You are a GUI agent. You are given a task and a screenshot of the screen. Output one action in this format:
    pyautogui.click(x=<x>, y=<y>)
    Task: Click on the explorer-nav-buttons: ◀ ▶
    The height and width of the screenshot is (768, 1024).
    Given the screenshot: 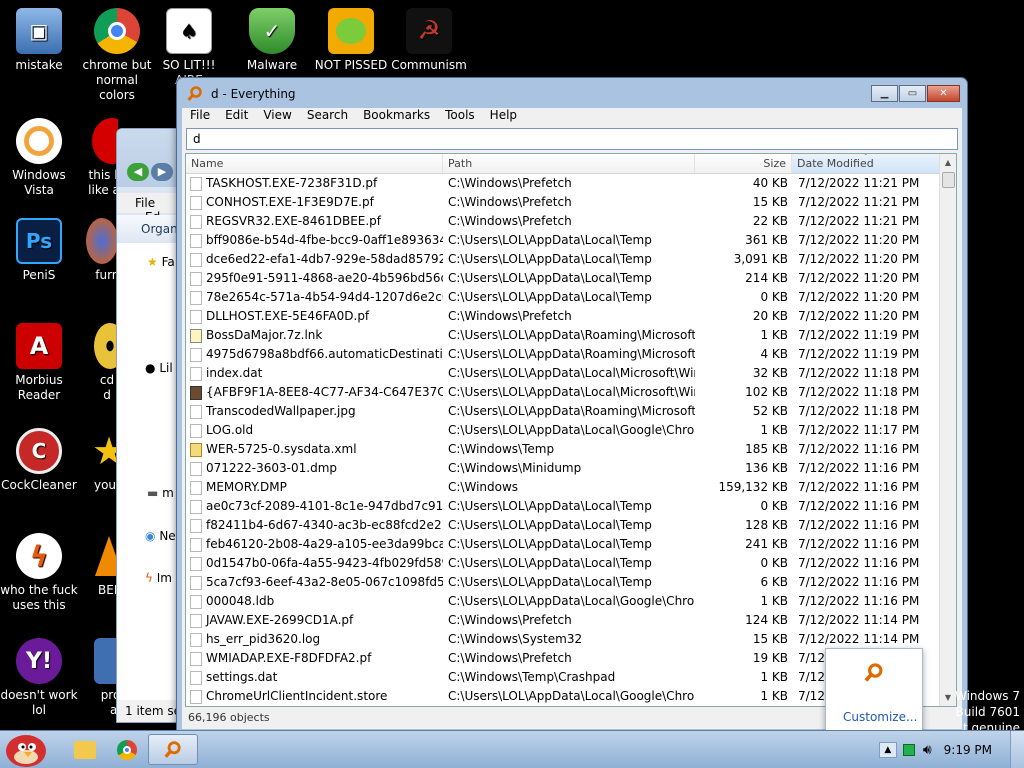 What is the action you would take?
    pyautogui.click(x=152, y=173)
    